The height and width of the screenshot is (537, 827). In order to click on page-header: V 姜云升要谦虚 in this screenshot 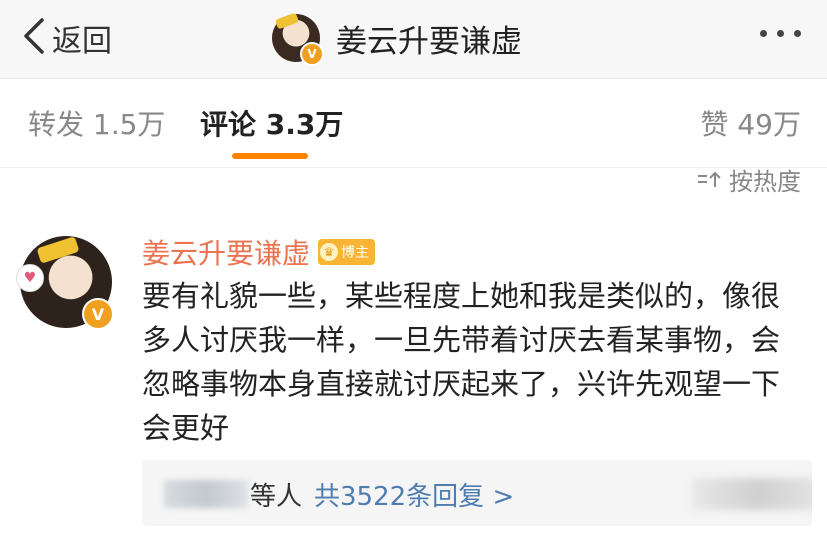, I will do `click(397, 40)`.